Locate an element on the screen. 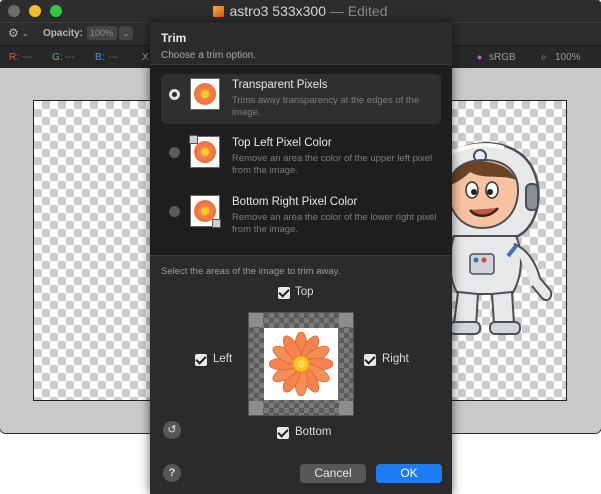 Image resolution: width=601 pixels, height=494 pixels. window-title-text: astro3 533x300 is located at coordinates (278, 11).